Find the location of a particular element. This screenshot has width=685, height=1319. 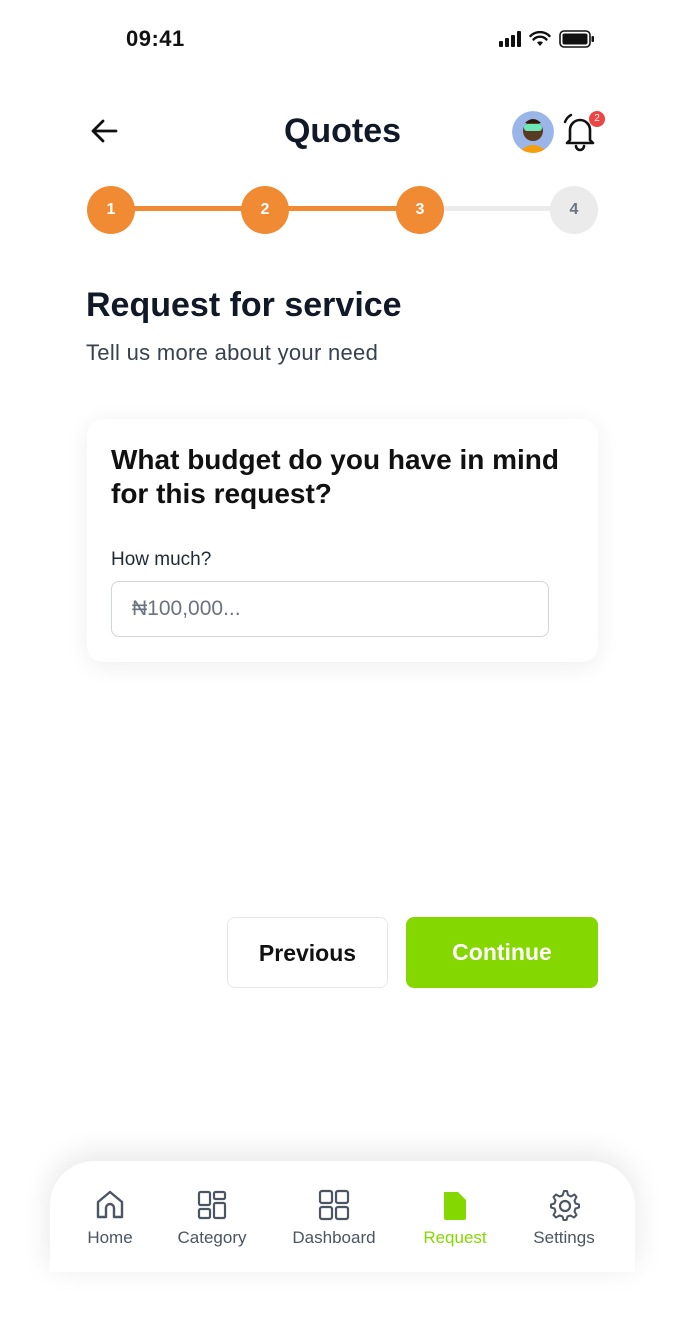

avatar-image is located at coordinates (533, 132).